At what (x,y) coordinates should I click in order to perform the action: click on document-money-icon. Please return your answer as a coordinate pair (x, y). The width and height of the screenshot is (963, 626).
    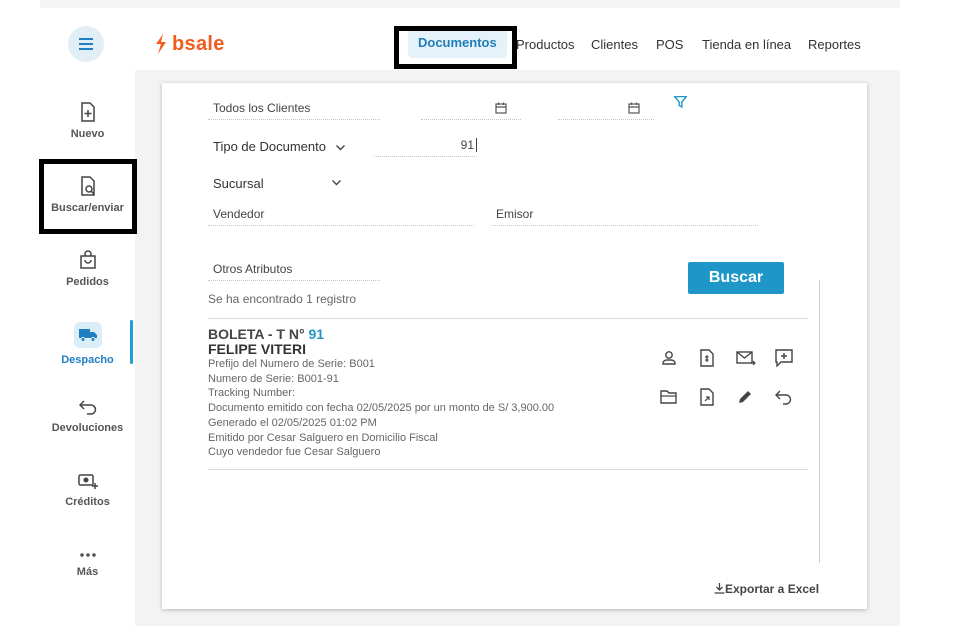
    Looking at the image, I should click on (707, 358).